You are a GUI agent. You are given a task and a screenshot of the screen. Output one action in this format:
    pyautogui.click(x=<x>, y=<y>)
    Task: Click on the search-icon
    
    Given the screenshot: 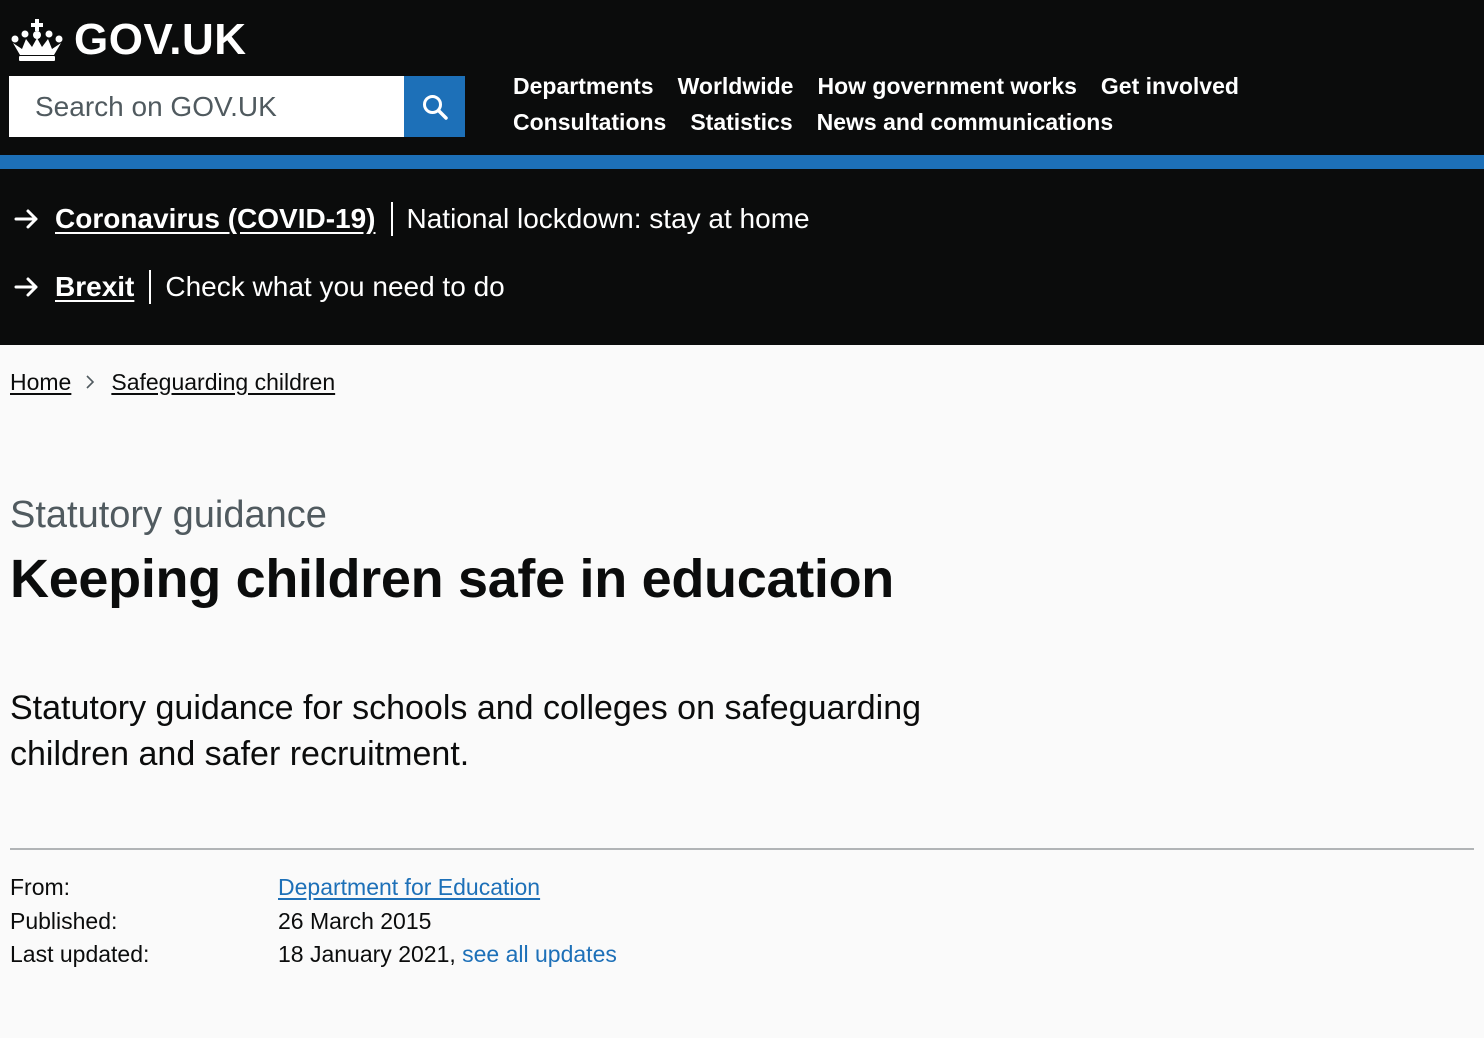 What is the action you would take?
    pyautogui.click(x=435, y=107)
    